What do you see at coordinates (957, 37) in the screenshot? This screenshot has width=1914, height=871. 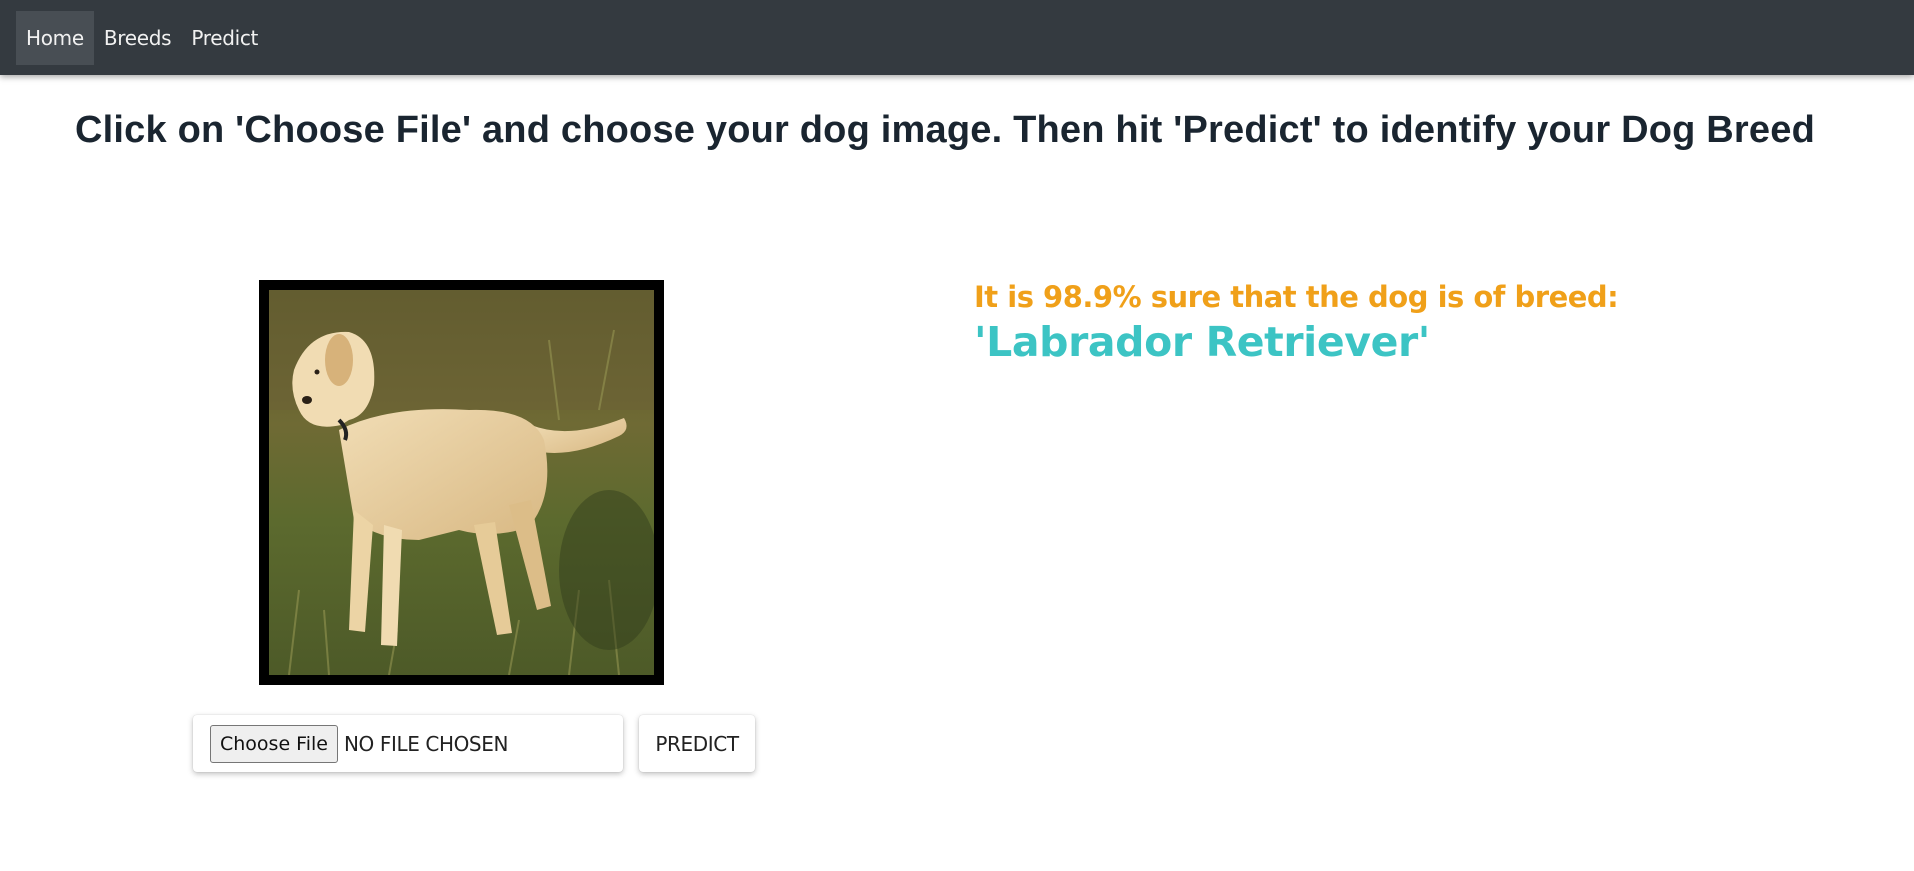 I see `top-navbar: Home Breeds Predict` at bounding box center [957, 37].